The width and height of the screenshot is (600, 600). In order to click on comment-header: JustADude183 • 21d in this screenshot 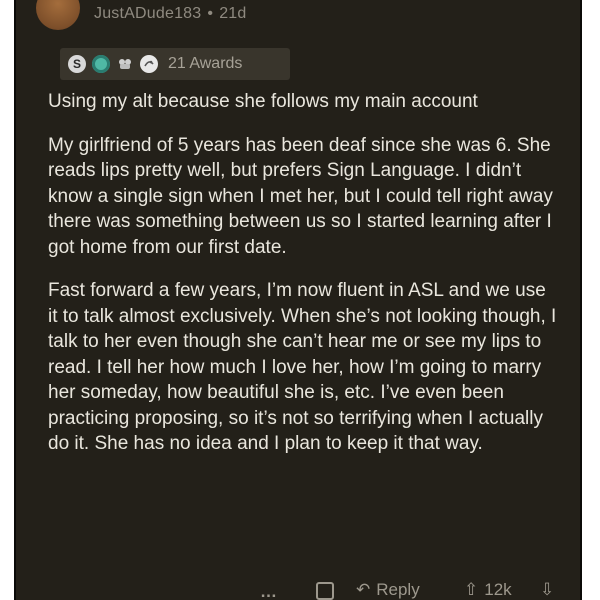, I will do `click(141, 15)`.